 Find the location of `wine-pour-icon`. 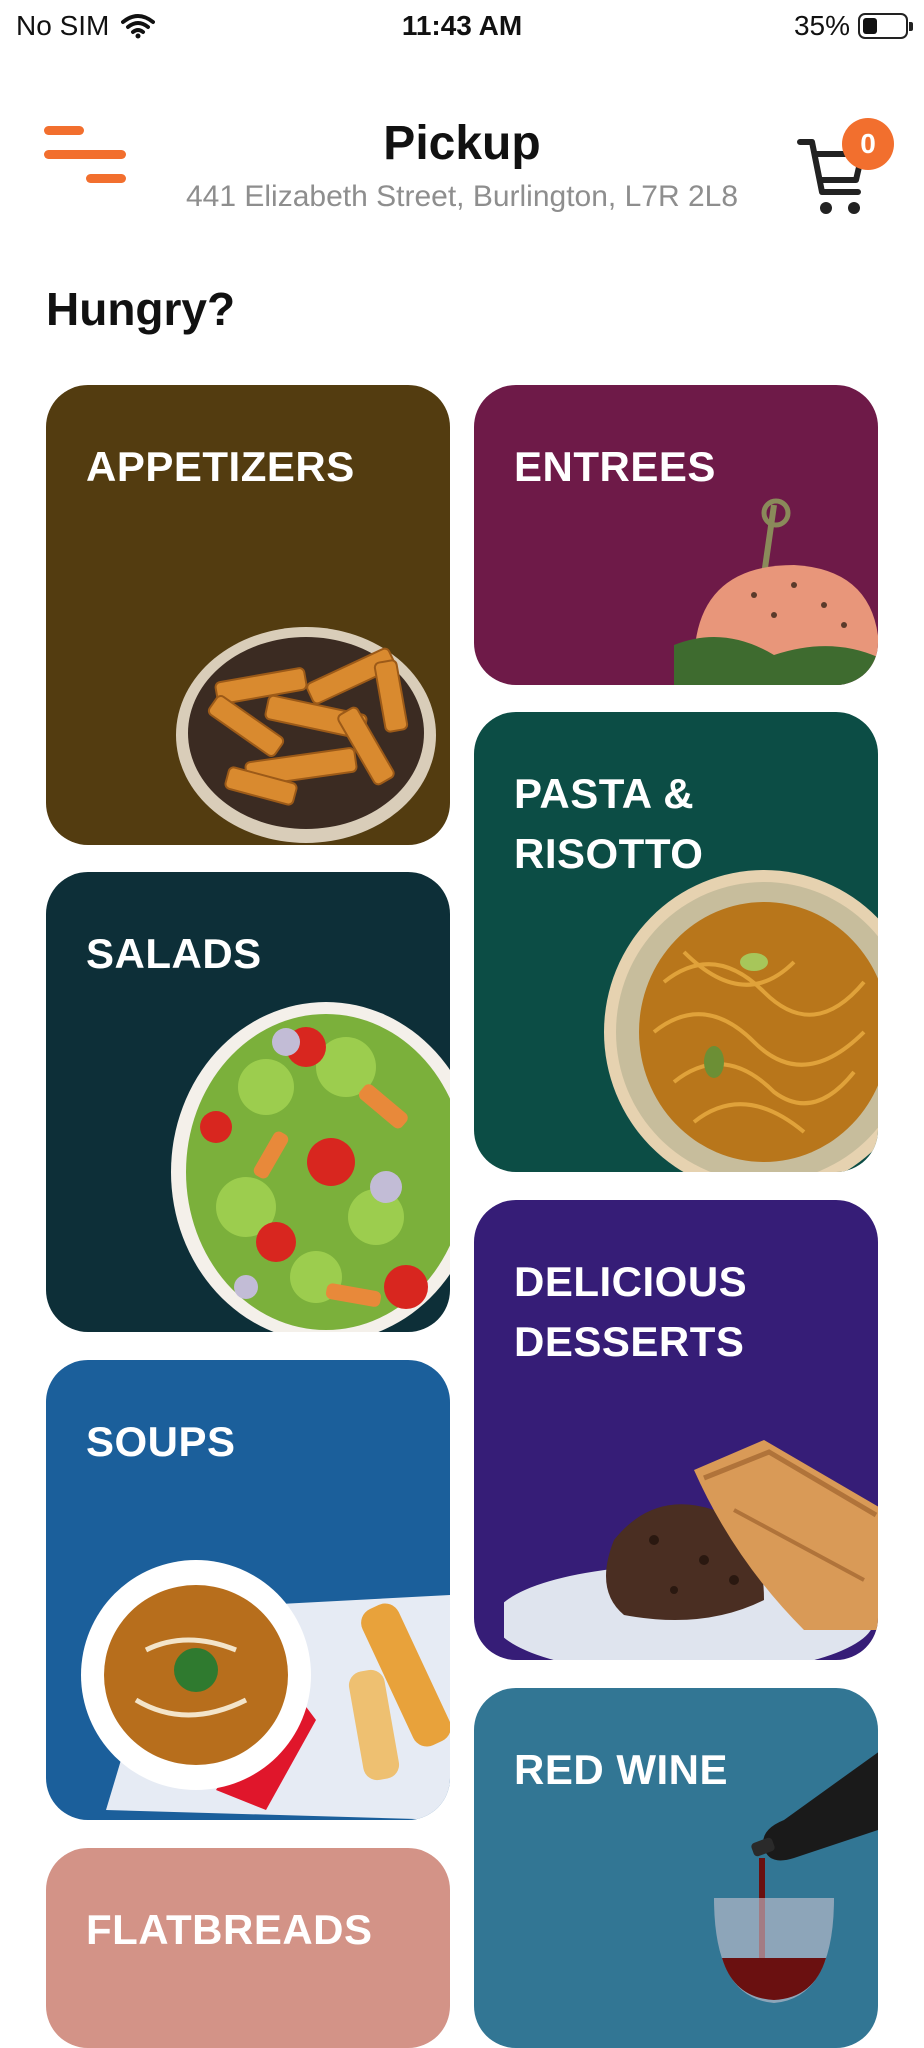

wine-pour-icon is located at coordinates (796, 1877).